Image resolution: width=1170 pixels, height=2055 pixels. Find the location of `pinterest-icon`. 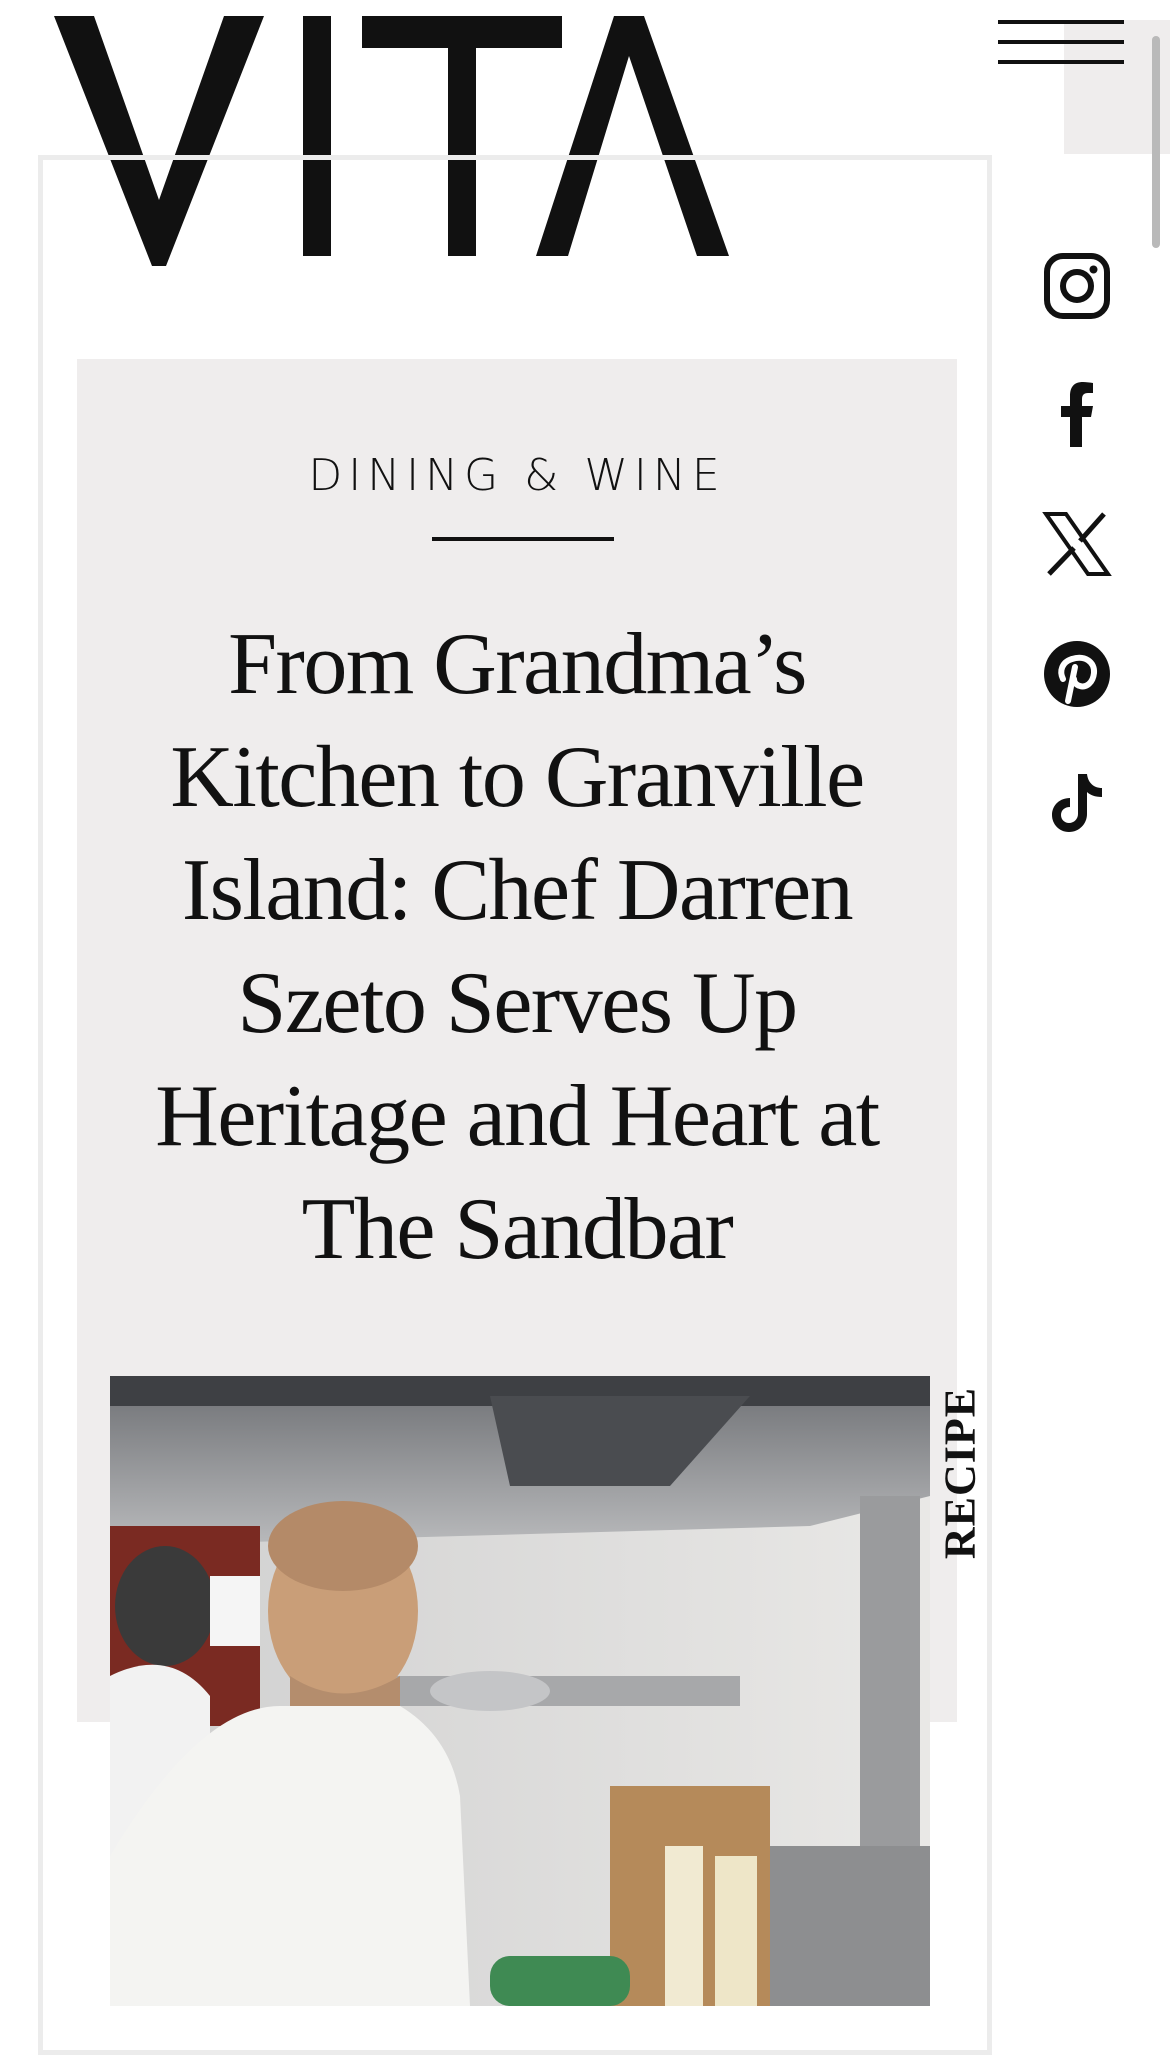

pinterest-icon is located at coordinates (1077, 674).